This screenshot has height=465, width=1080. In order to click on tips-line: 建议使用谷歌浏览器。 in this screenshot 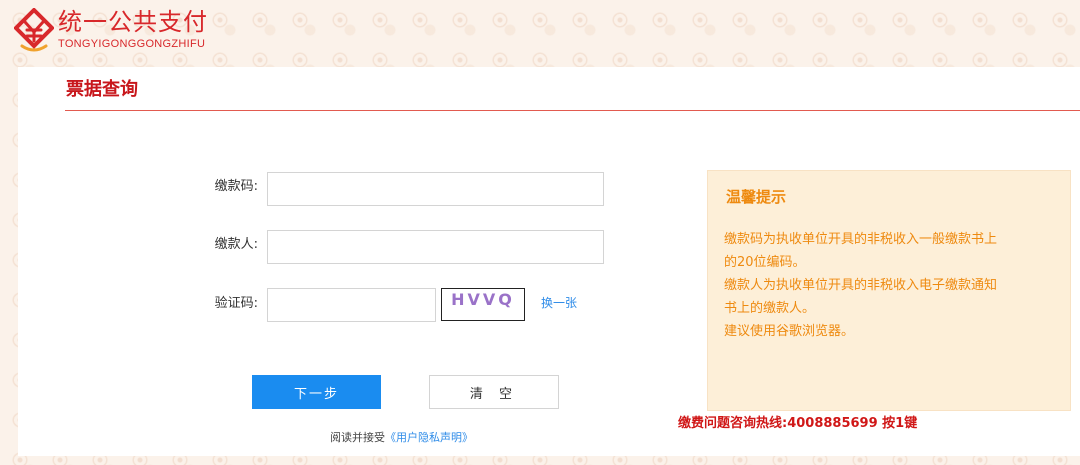, I will do `click(789, 331)`.